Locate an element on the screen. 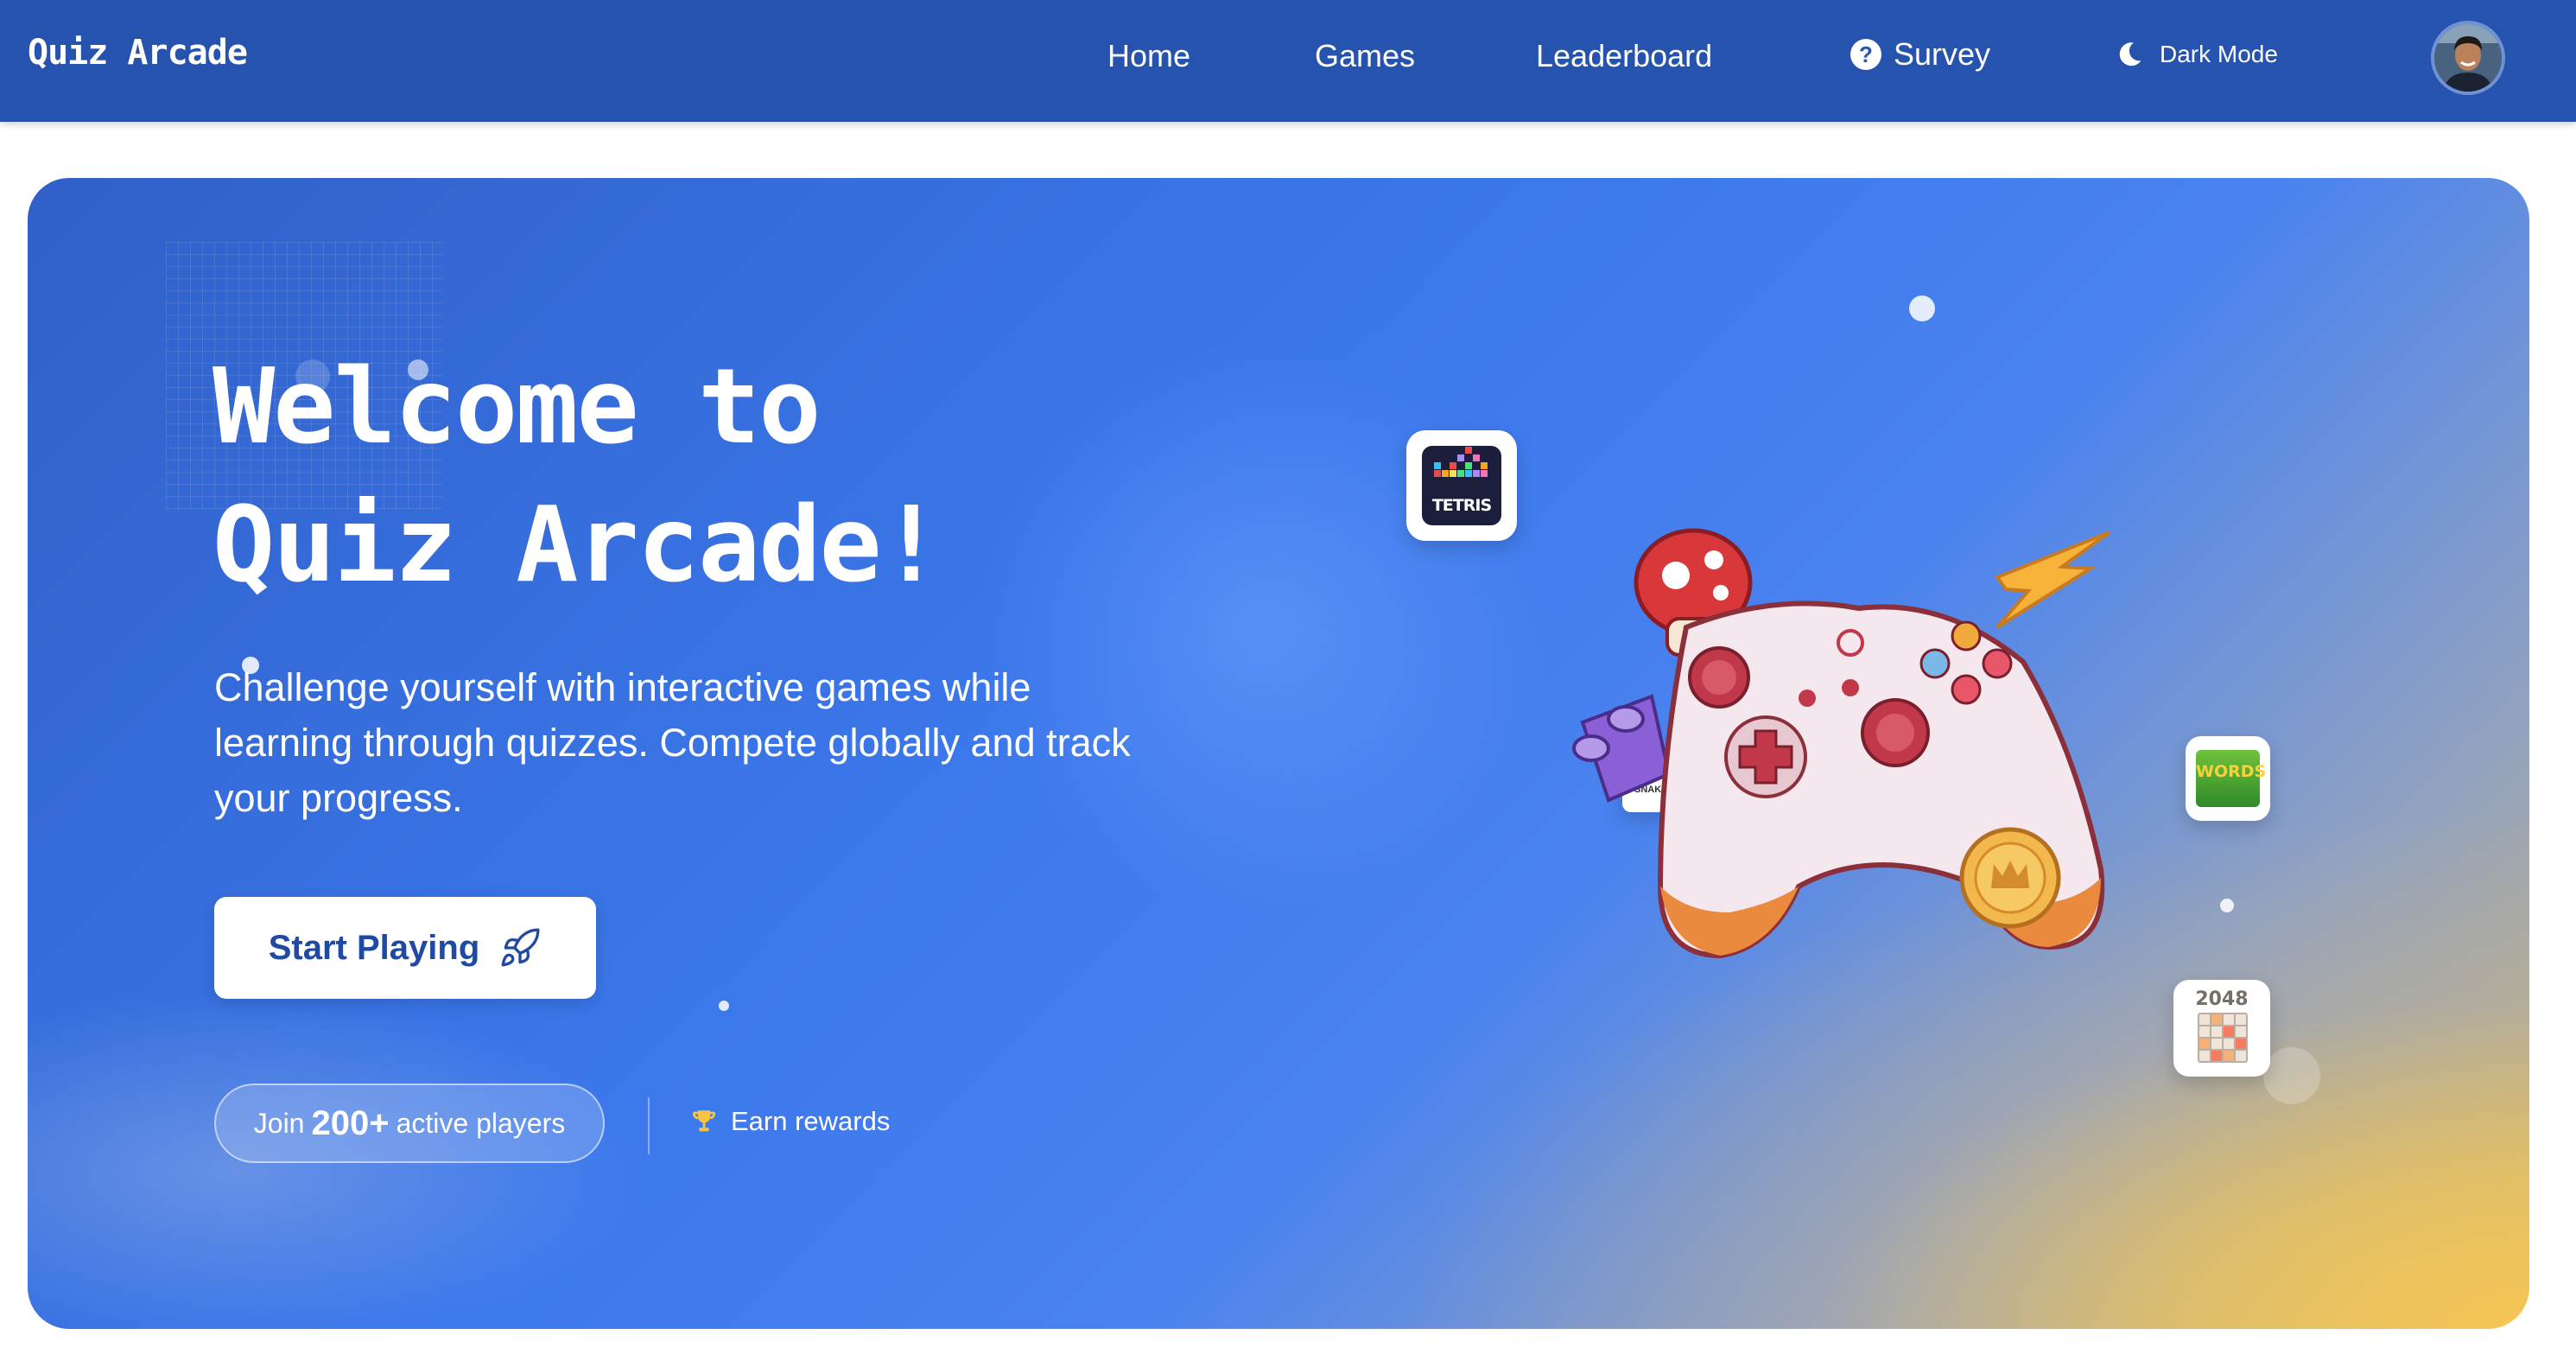  active-players-badge: Join 200+ active players is located at coordinates (409, 1123).